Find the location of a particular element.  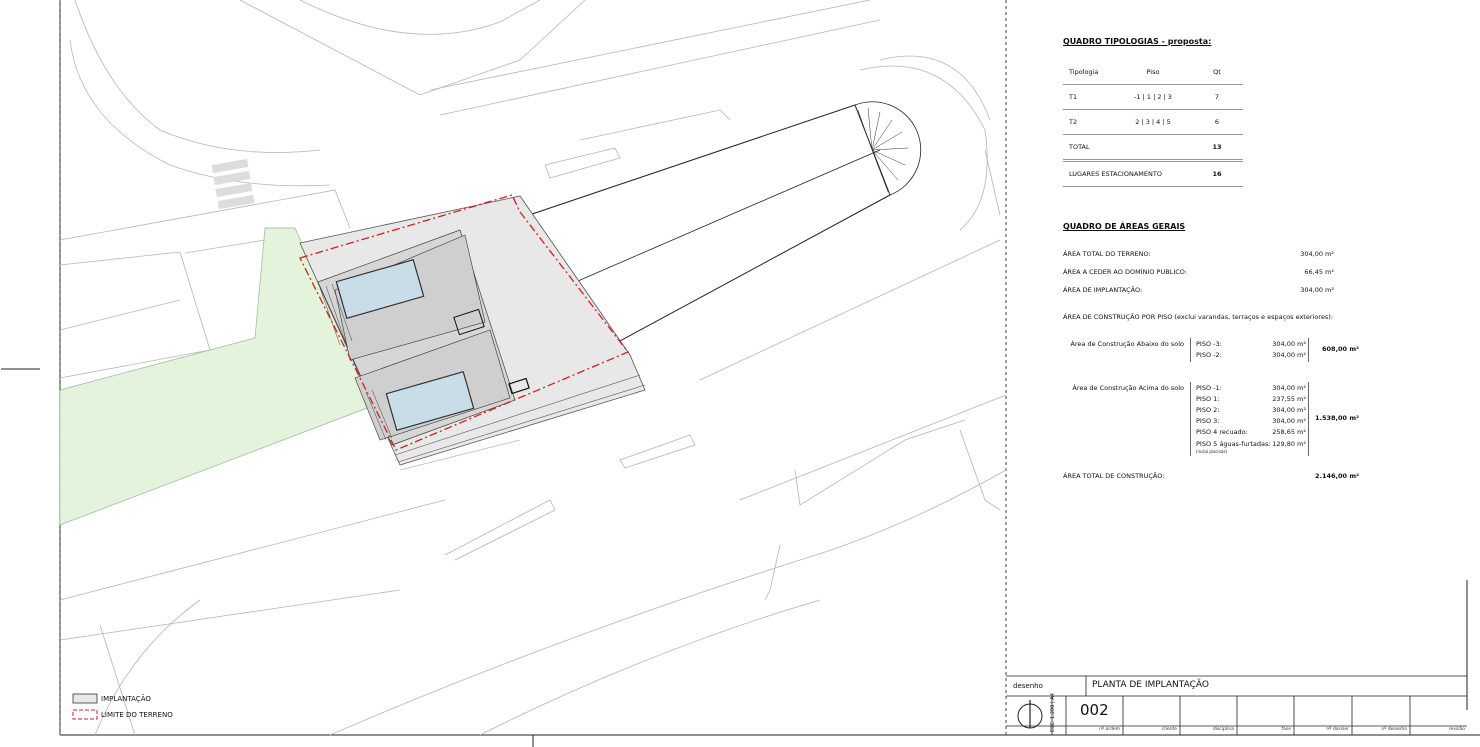

acima-piso: PISO 4 recuado: is located at coordinates (1222, 432).